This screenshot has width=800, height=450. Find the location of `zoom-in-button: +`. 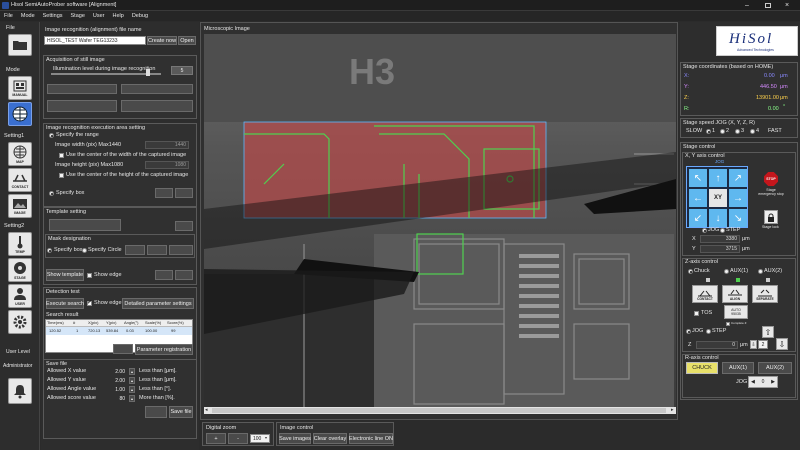

zoom-in-button: + is located at coordinates (216, 438).